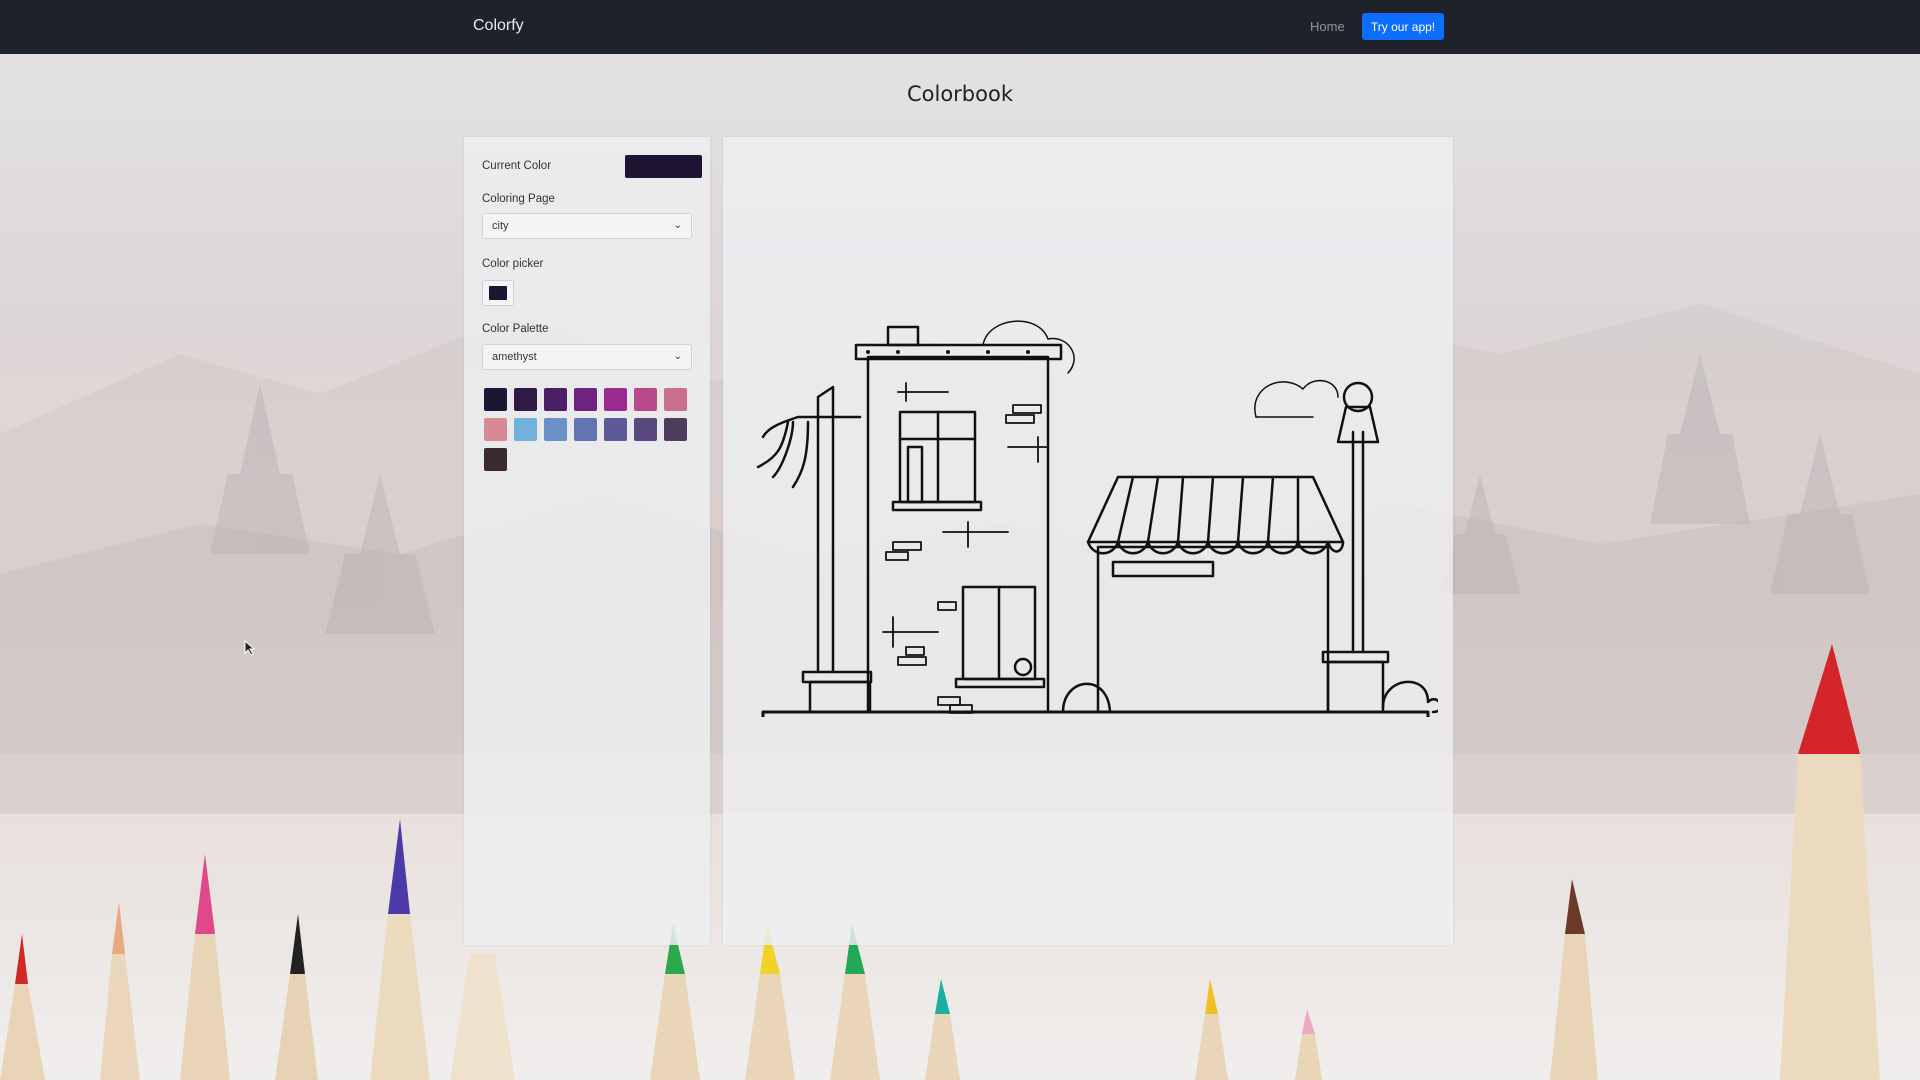 The image size is (1920, 1080). What do you see at coordinates (498, 26) in the screenshot?
I see `brand-logo: Colorfy` at bounding box center [498, 26].